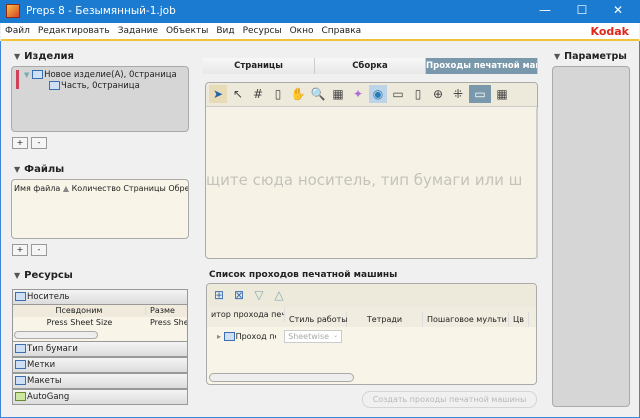 The width and height of the screenshot is (640, 418). I want to click on tree-item-label: Новое изделие(A), 0страница, so click(110, 75).